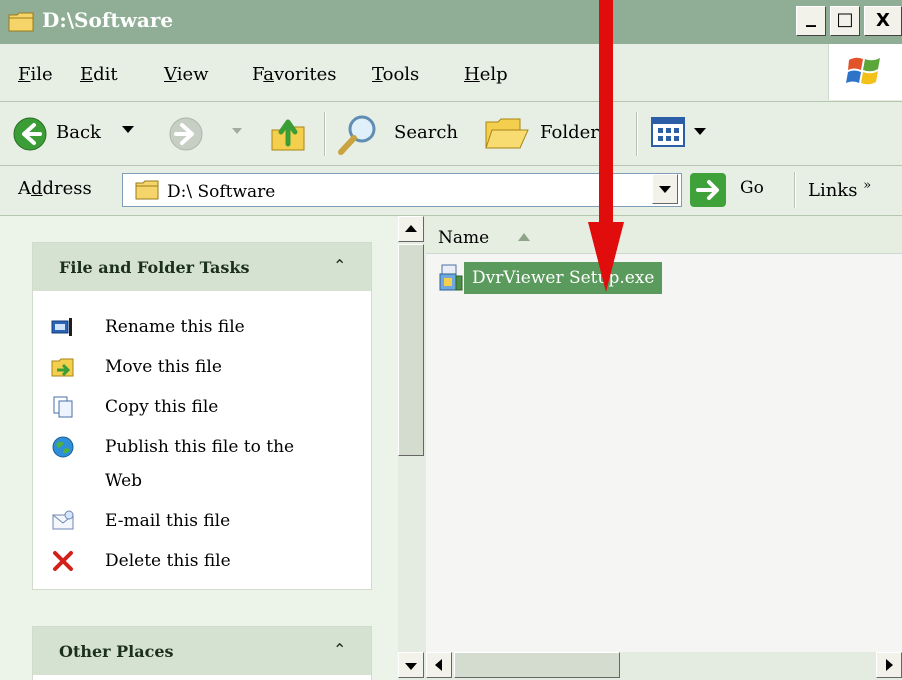 The width and height of the screenshot is (902, 680). I want to click on arrow-up-icon, so click(411, 228).